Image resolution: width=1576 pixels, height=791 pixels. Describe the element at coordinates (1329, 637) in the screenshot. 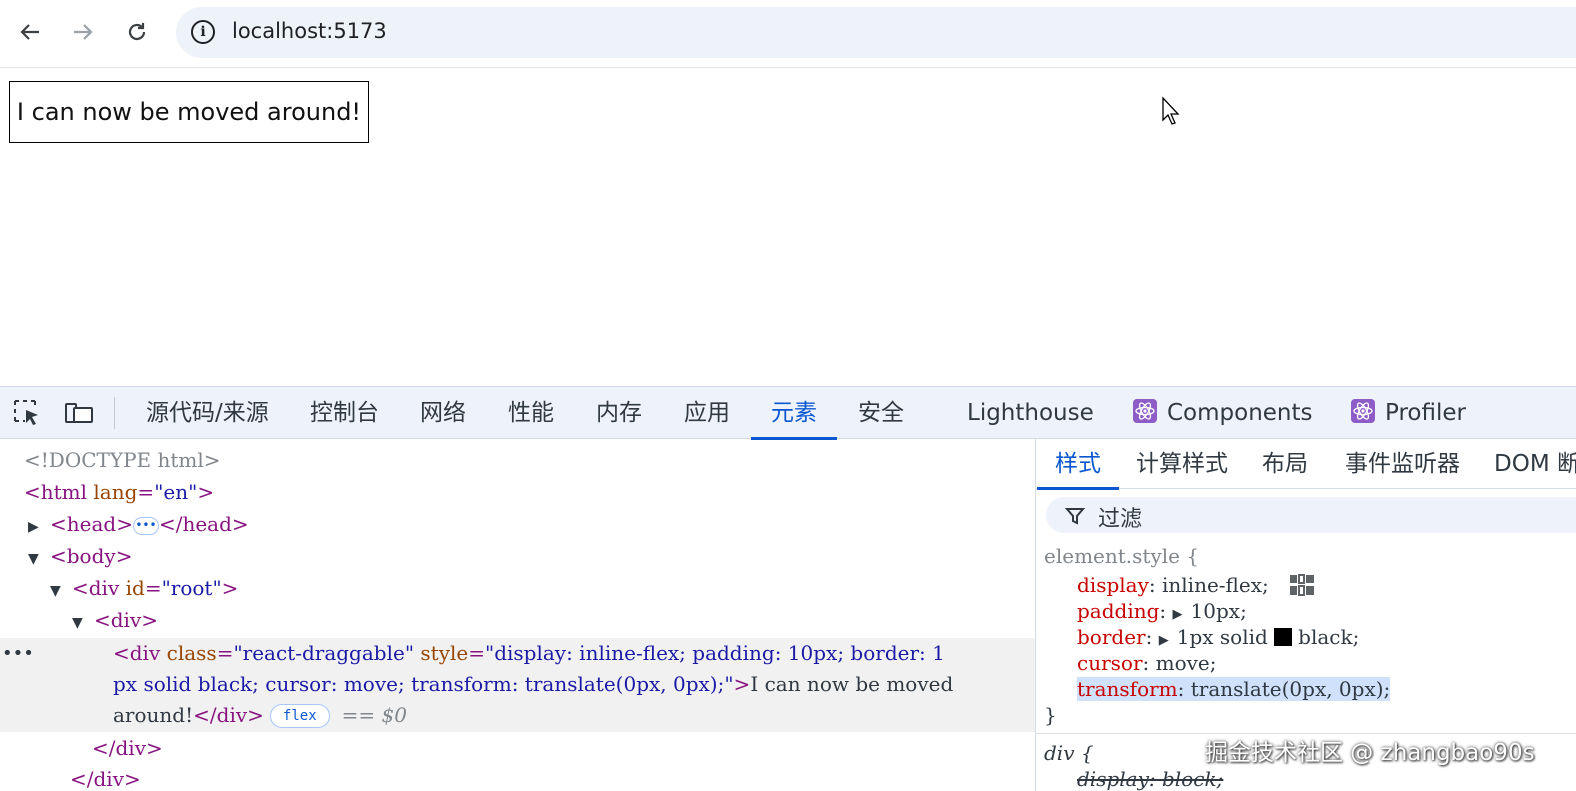

I see `property-value-color: black;` at that location.